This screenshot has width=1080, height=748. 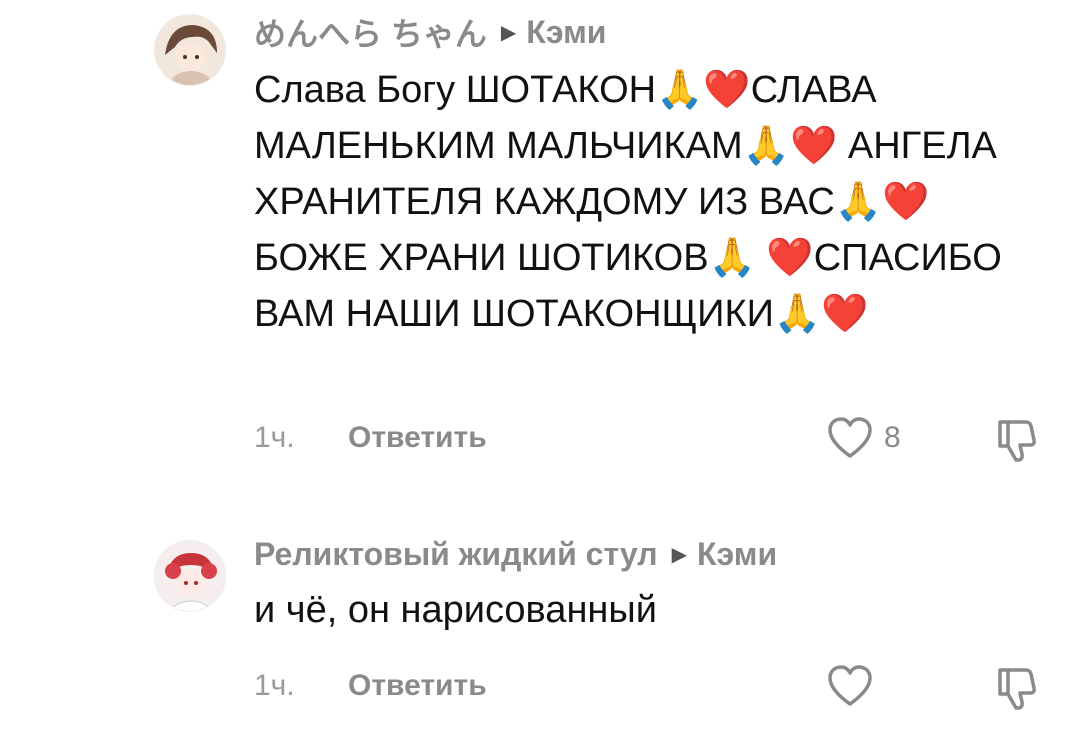 What do you see at coordinates (456, 554) in the screenshot?
I see `username: Реликтовый жидкий стул` at bounding box center [456, 554].